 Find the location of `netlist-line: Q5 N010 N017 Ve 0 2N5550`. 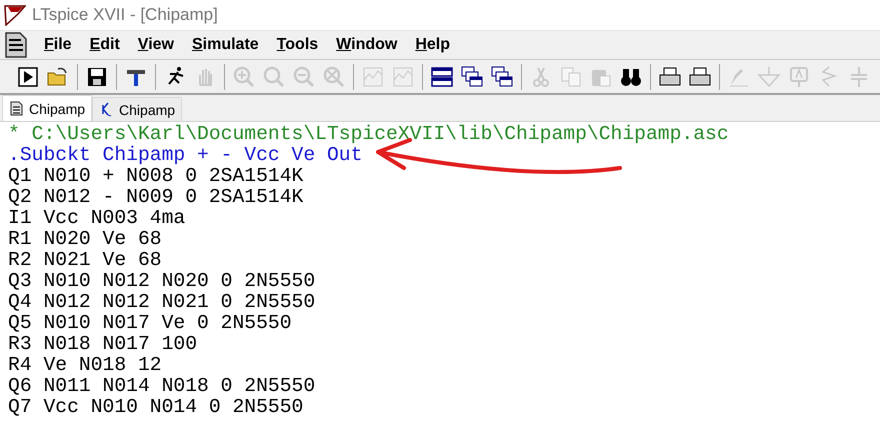

netlist-line: Q5 N010 N017 Ve 0 2N5550 is located at coordinates (150, 323).